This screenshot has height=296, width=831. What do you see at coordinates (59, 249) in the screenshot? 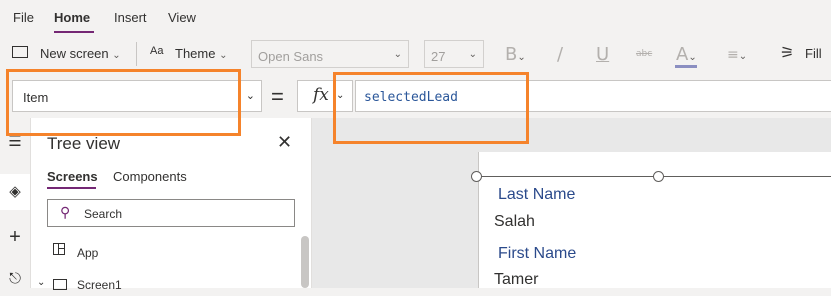
I see `app-icon` at bounding box center [59, 249].